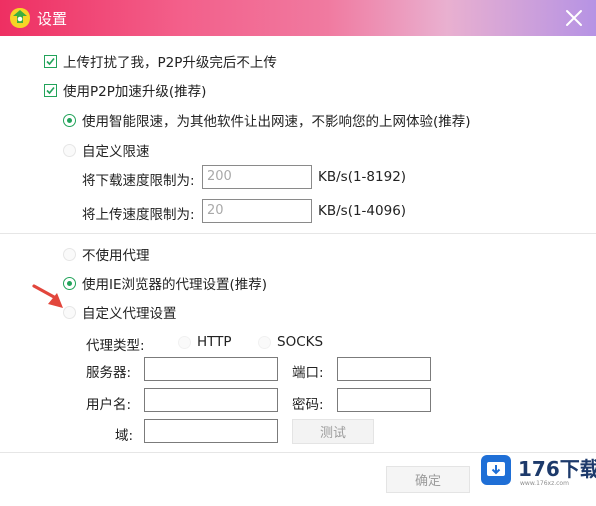 The height and width of the screenshot is (506, 596). What do you see at coordinates (116, 256) in the screenshot?
I see `no-proxy-label: 不使用代理` at bounding box center [116, 256].